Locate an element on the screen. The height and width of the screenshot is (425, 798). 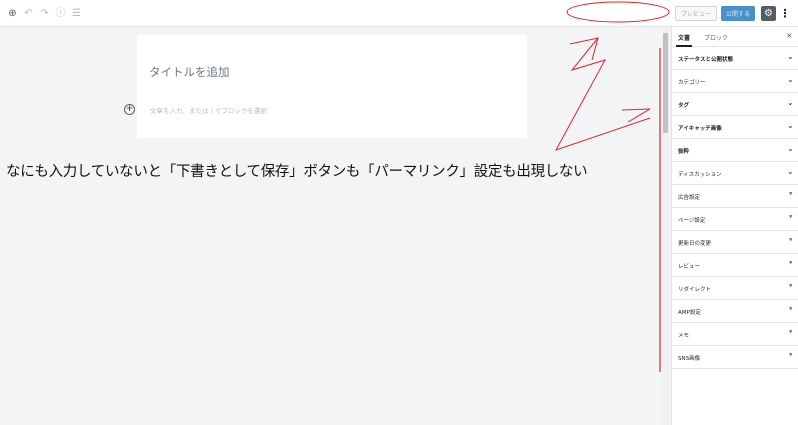
arrow-head-up is located at coordinates (584, 49).